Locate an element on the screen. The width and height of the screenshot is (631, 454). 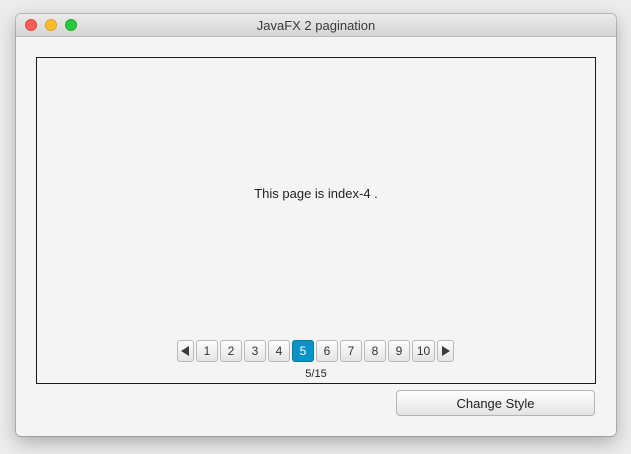
page-button-10: 10 is located at coordinates (423, 351).